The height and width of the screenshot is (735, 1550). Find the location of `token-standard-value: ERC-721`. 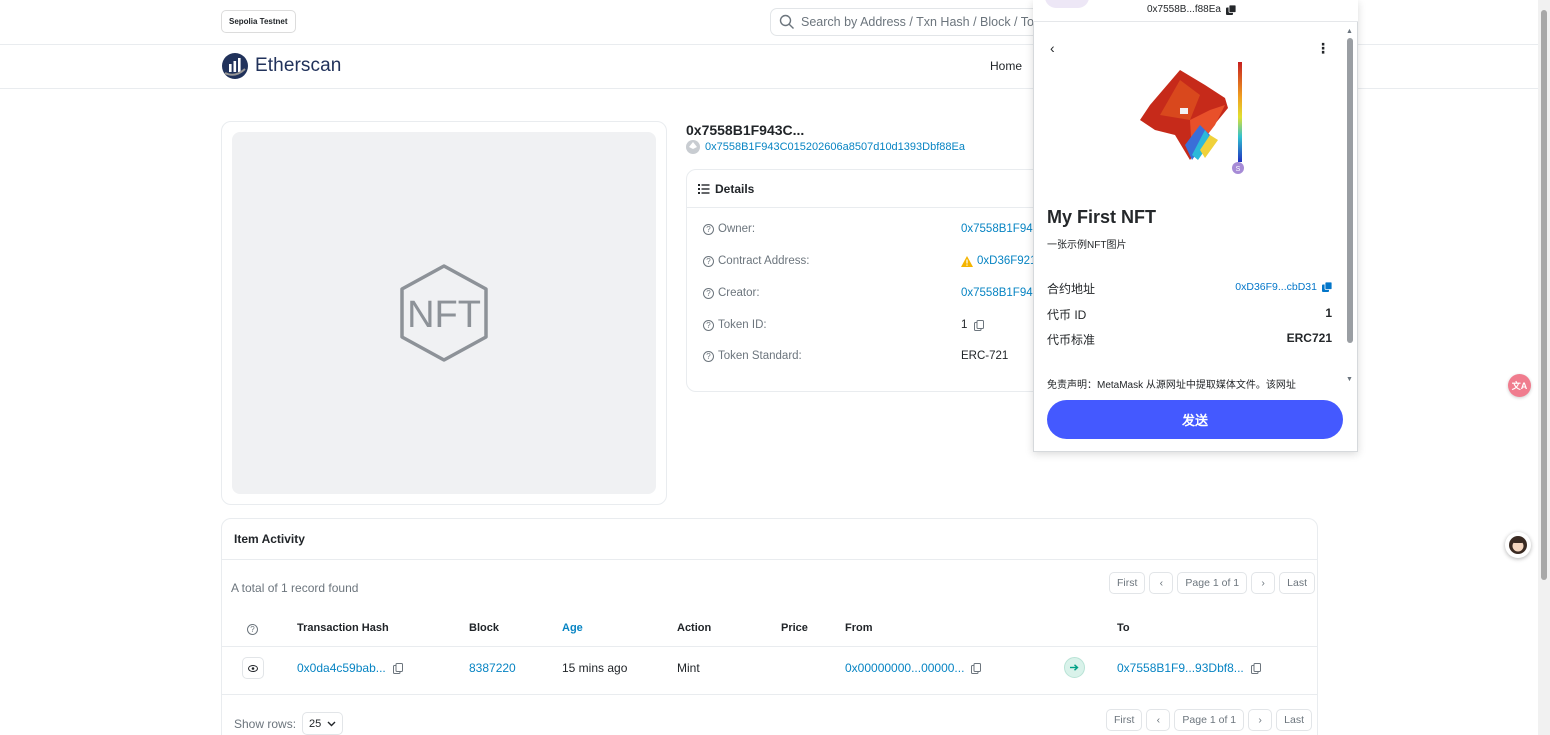

token-standard-value: ERC-721 is located at coordinates (985, 356).